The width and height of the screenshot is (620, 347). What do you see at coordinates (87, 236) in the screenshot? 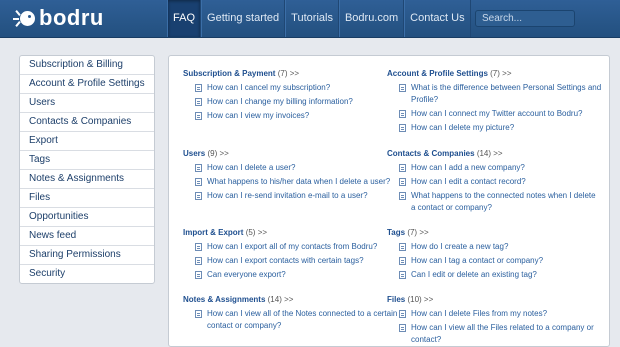
I see `sidebar-item-news-feed: News feed` at bounding box center [87, 236].